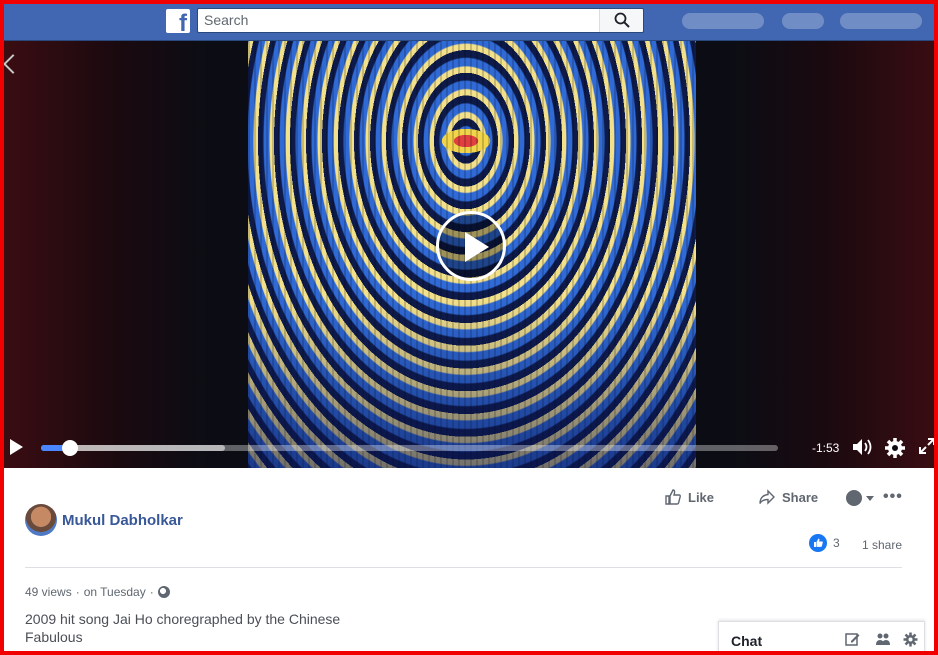 The width and height of the screenshot is (938, 655). I want to click on top-navigation-bar: f, so click(469, 22).